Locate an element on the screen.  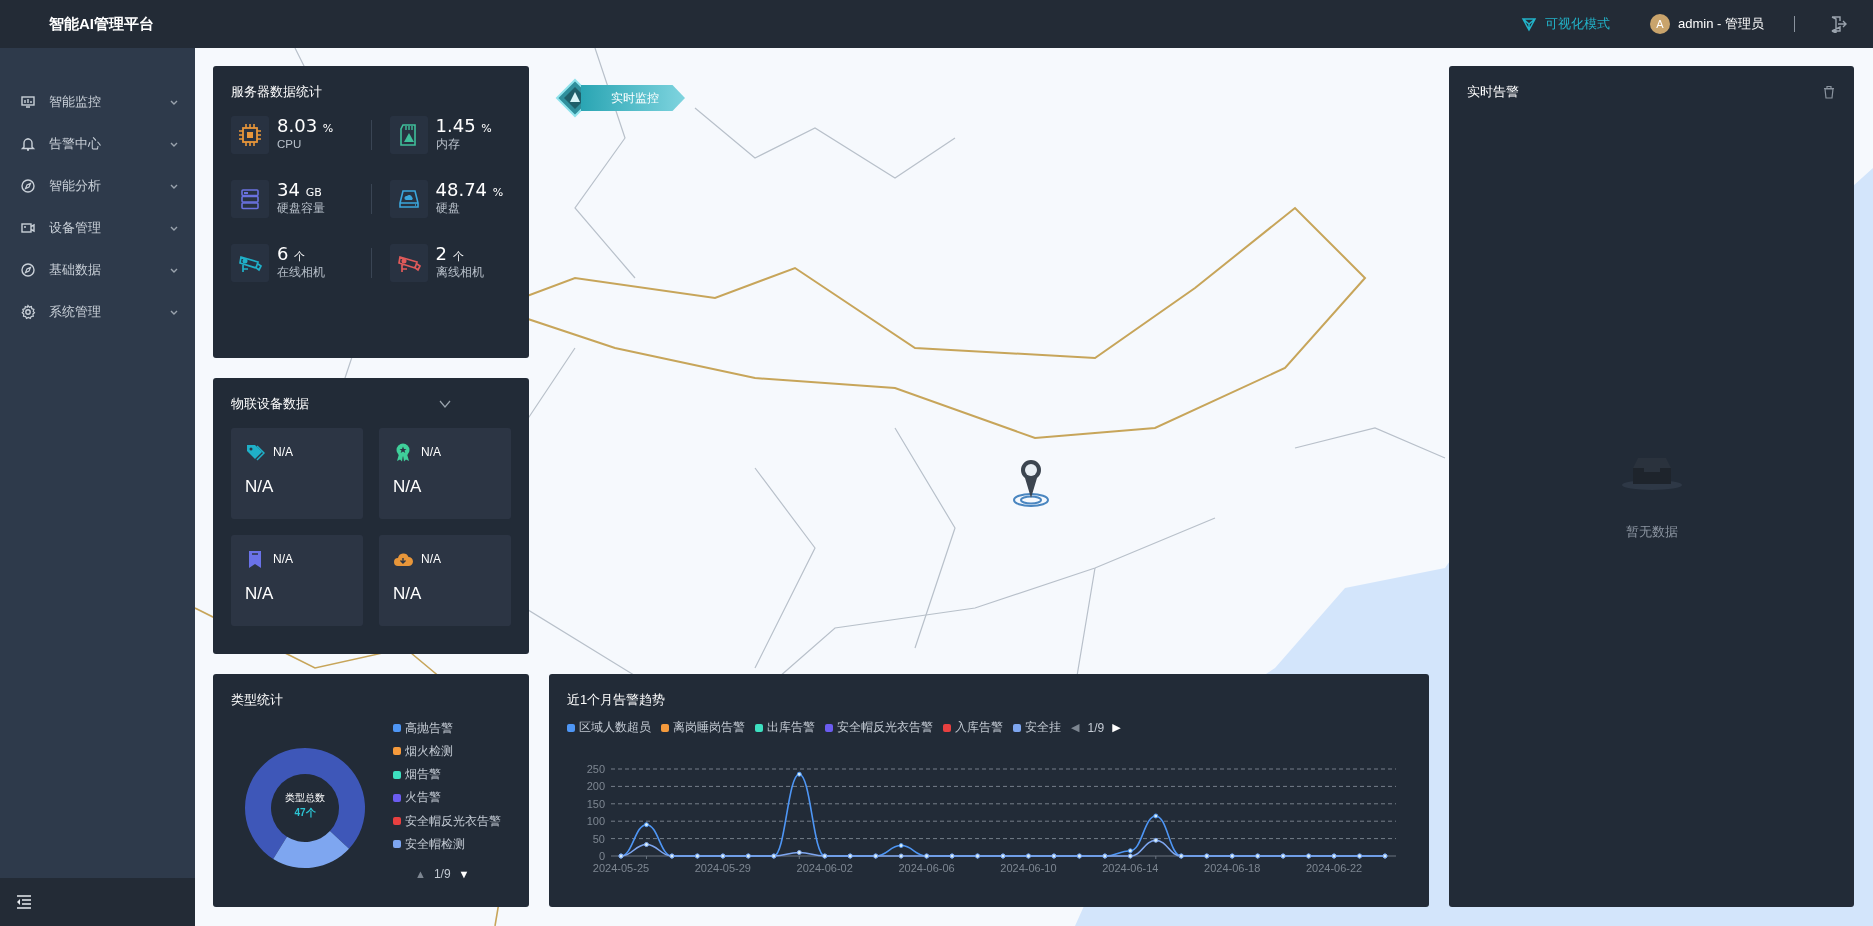
axis-label: 2024-06-10 is located at coordinates (1028, 867).